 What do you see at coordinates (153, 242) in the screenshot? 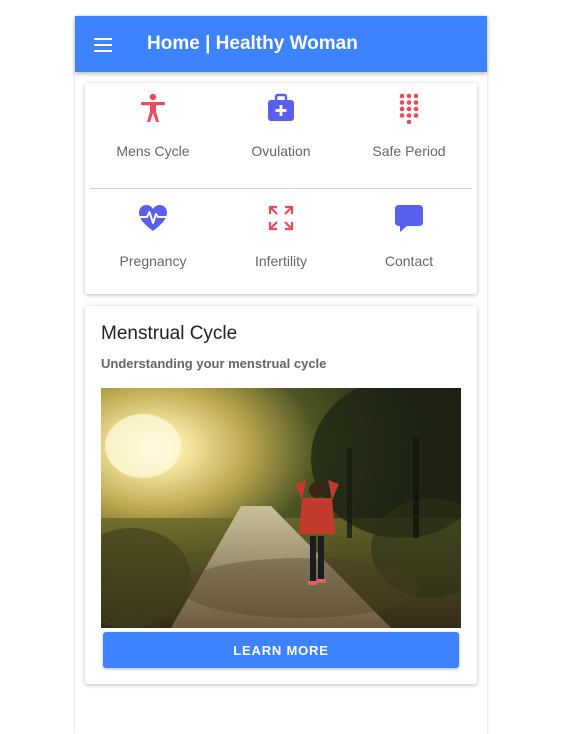
I see `tile-pregnancy: Pregnancy` at bounding box center [153, 242].